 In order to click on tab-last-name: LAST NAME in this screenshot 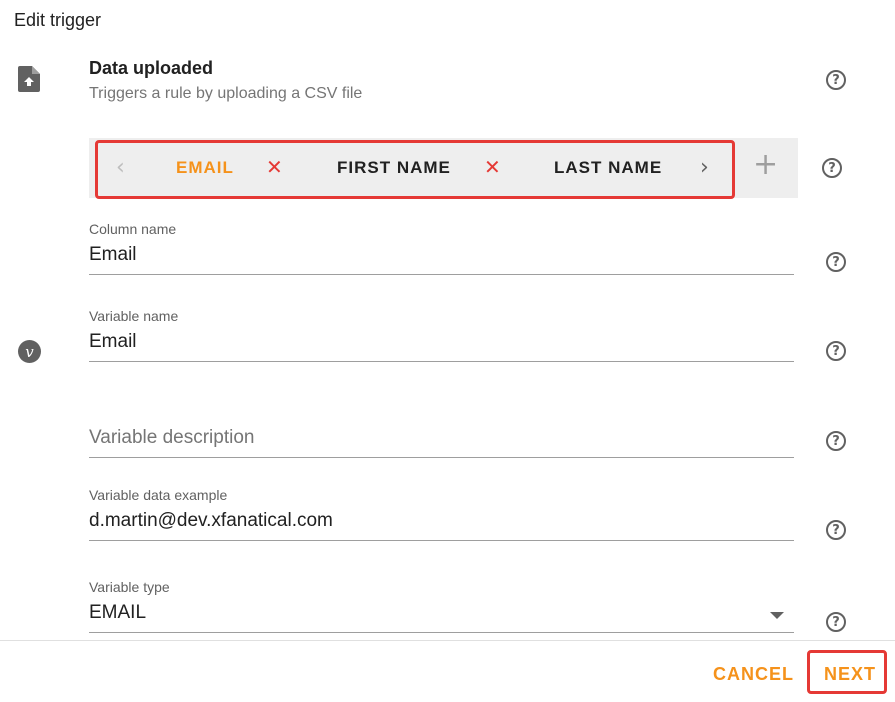, I will do `click(608, 168)`.